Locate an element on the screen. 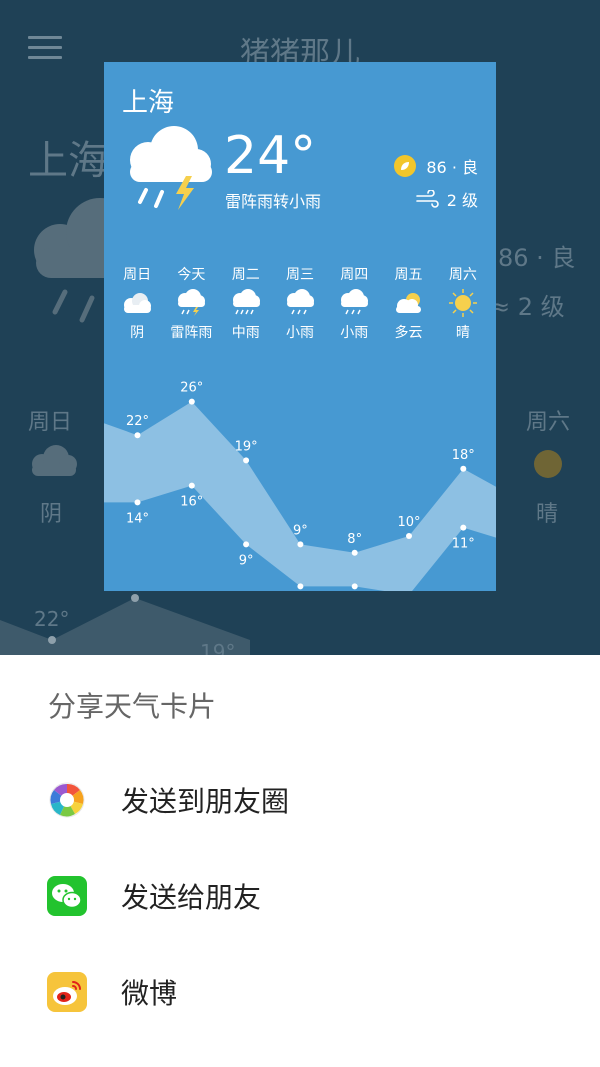 Image resolution: width=600 pixels, height=1067 pixels. aqi-indicator: 86 · 良 is located at coordinates (436, 166).